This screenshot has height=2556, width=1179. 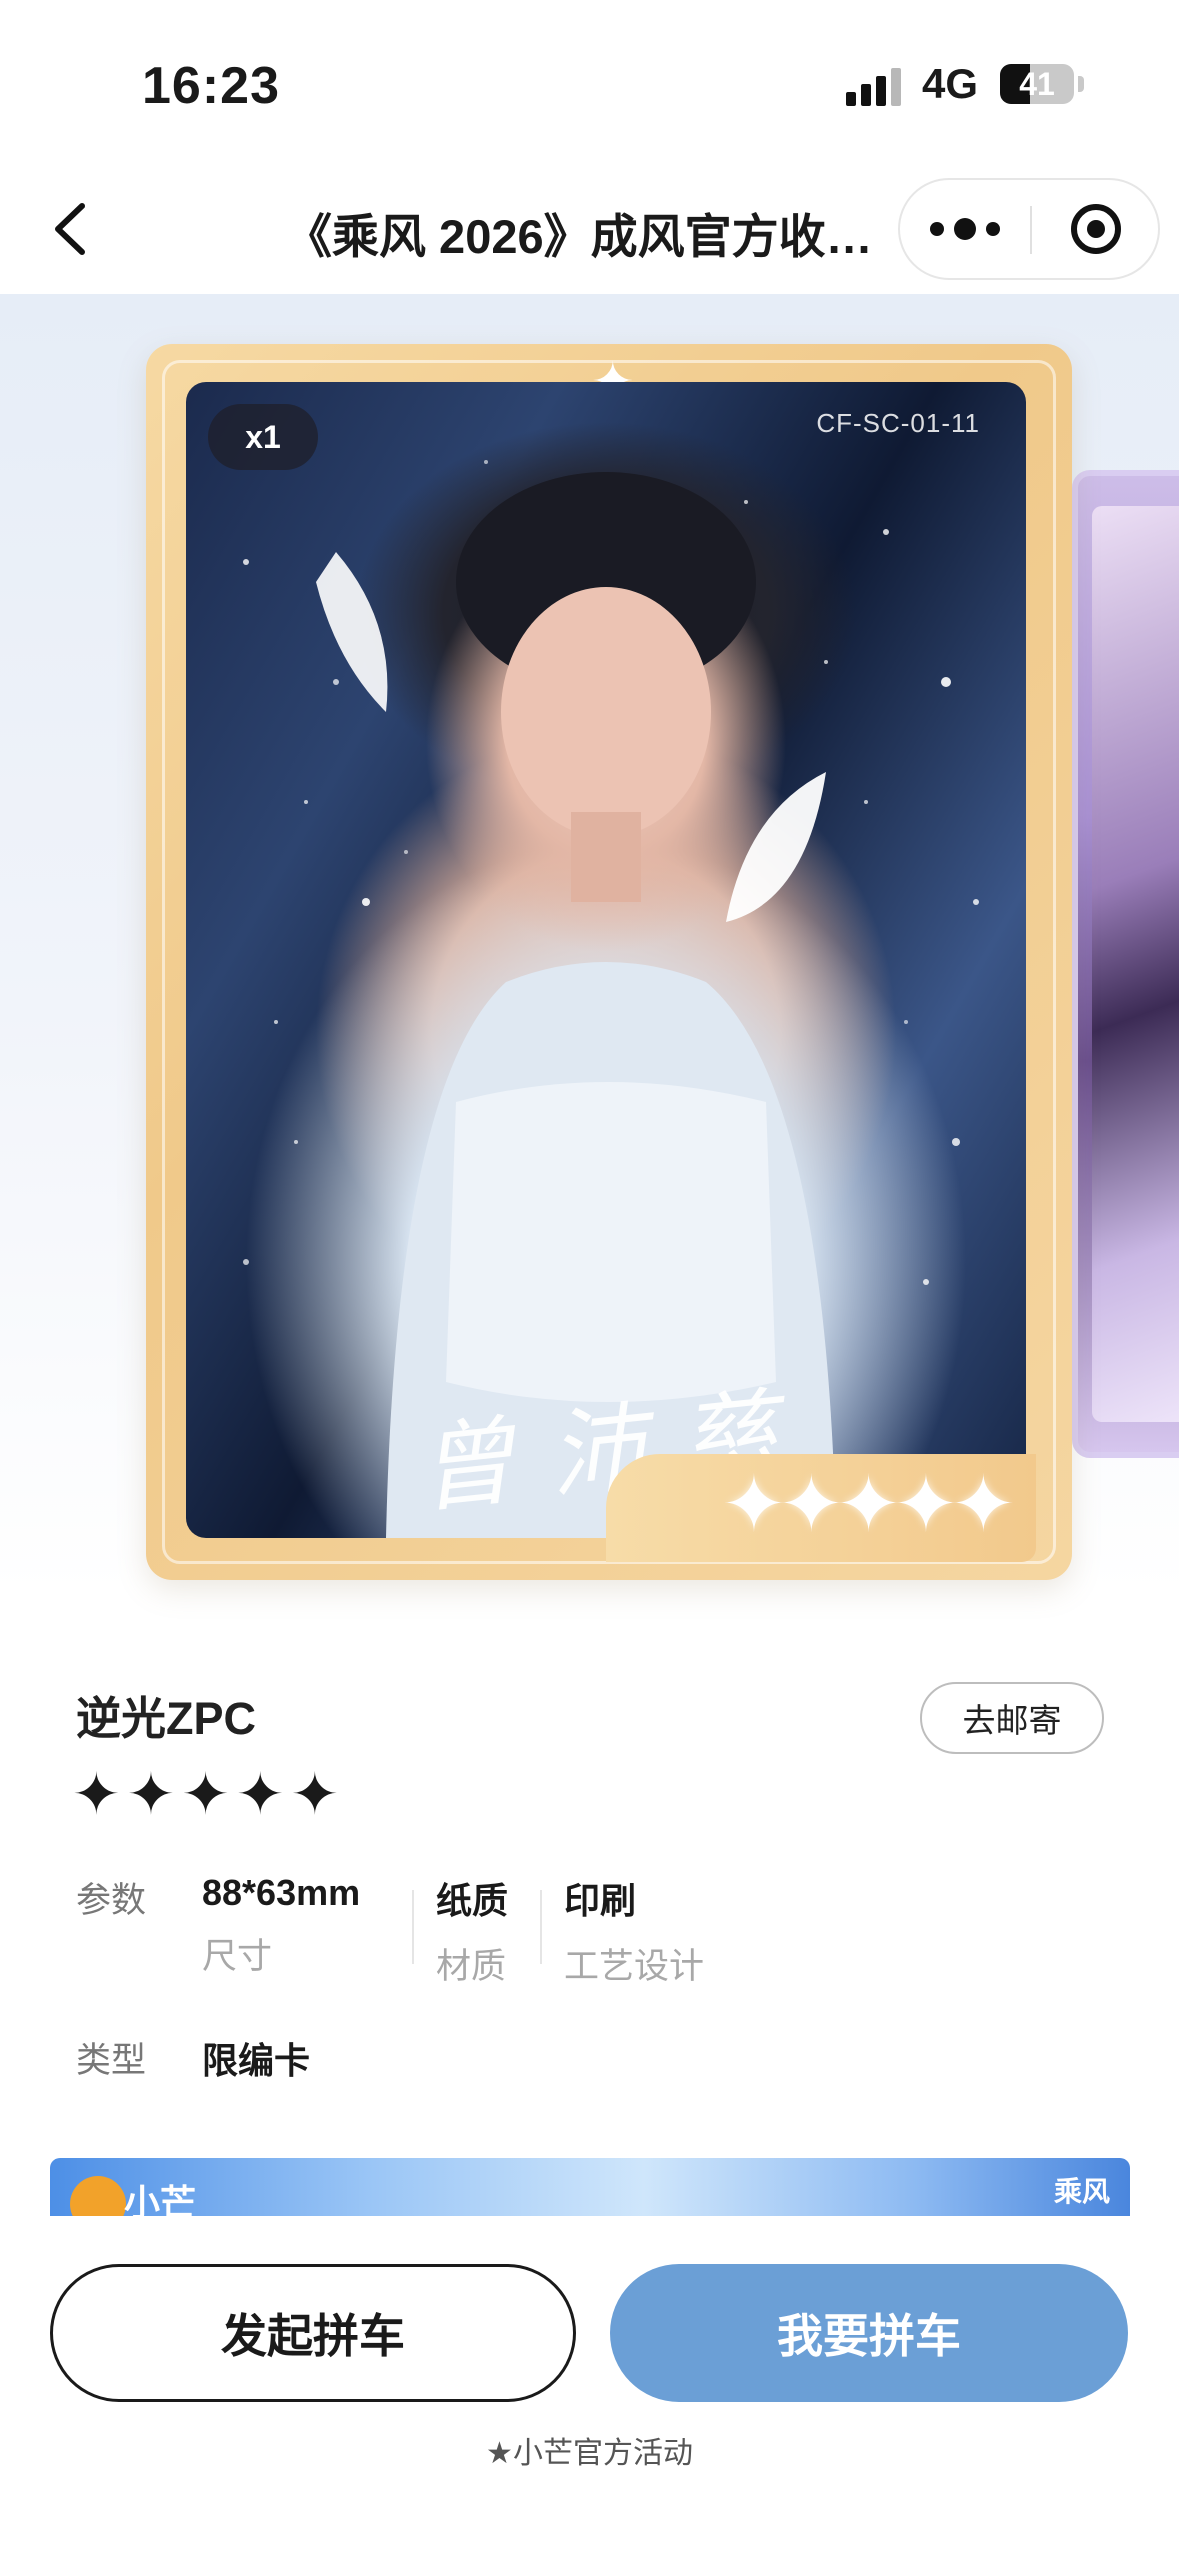 I want to click on card-serial: CF-SC-01-11, so click(x=898, y=423).